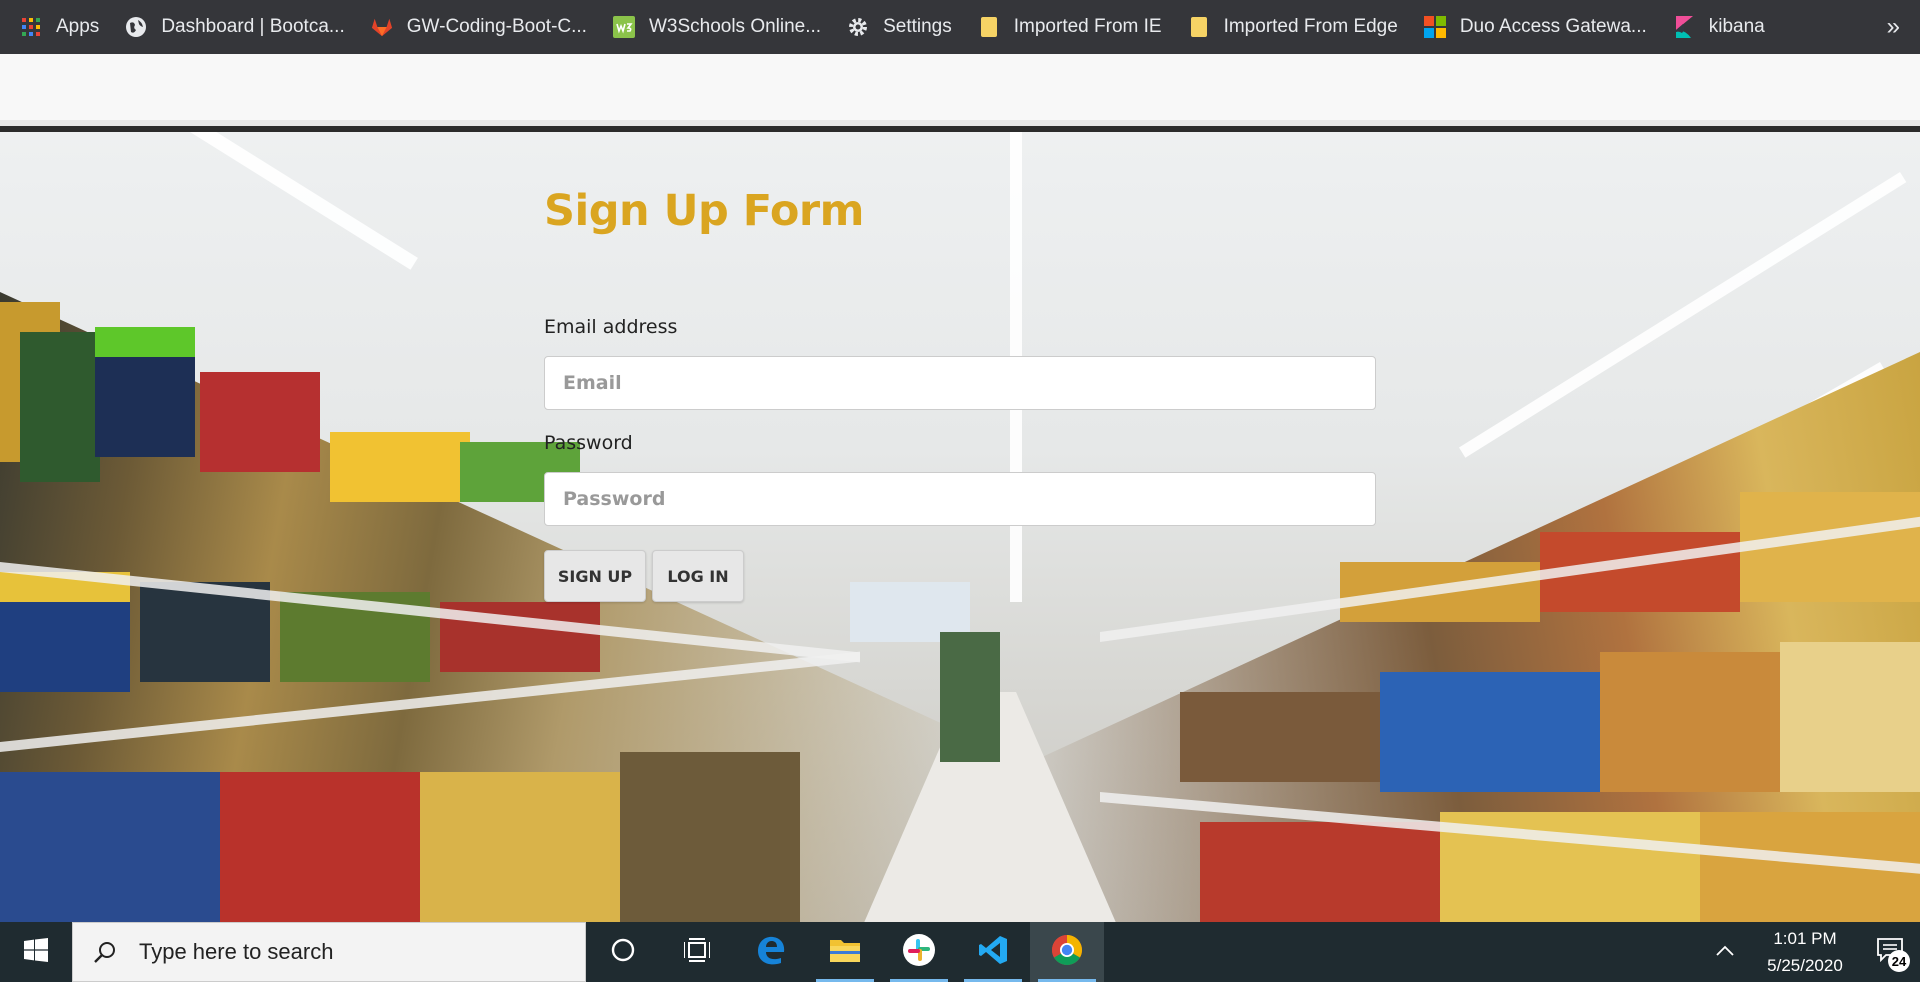  I want to click on bookmark-imported-ie: Imported From IE, so click(1070, 27).